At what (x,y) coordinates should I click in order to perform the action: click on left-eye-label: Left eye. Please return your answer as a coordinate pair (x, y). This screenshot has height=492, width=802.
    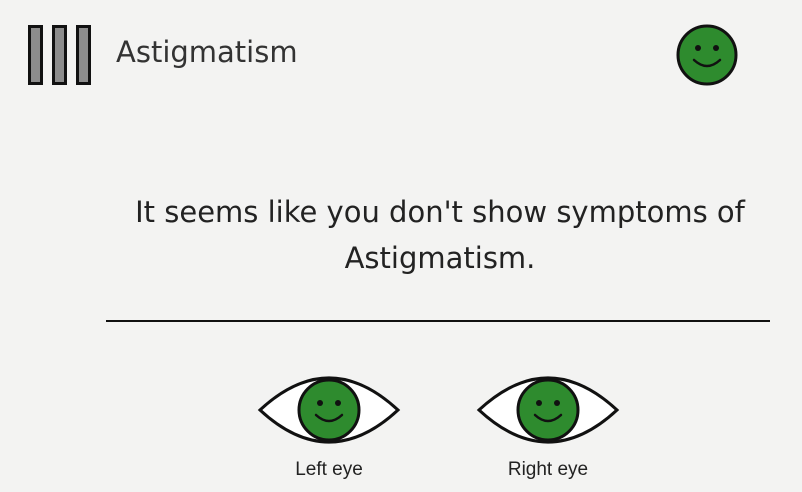
    Looking at the image, I should click on (329, 469).